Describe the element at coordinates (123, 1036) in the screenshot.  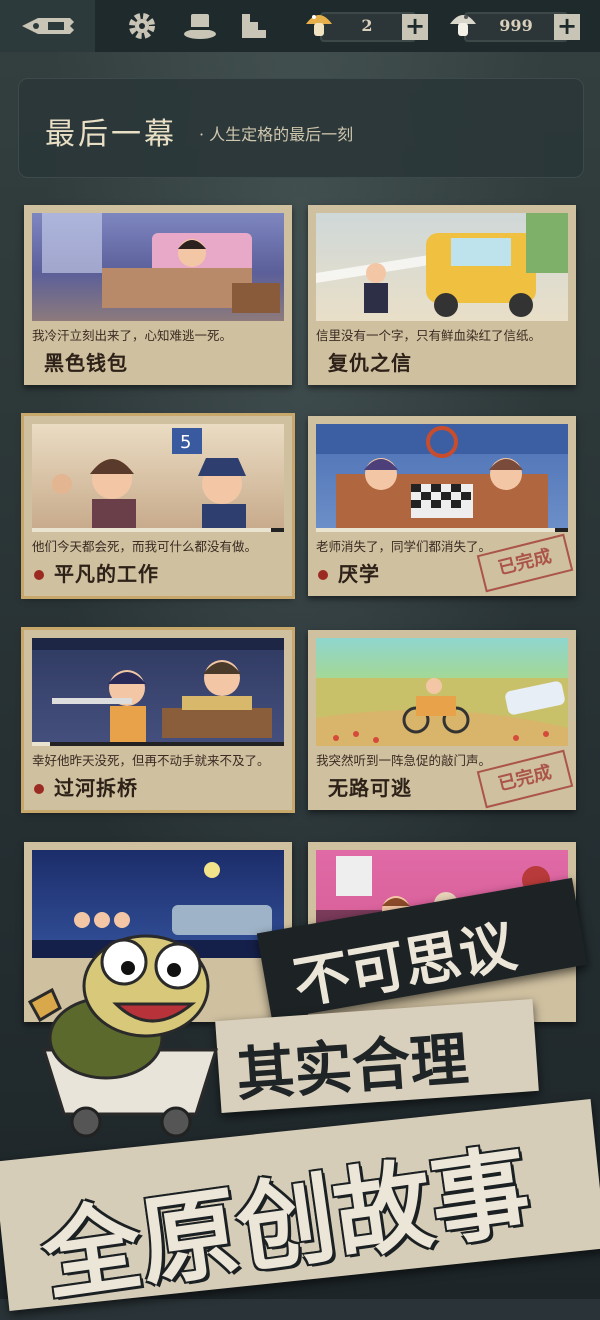
I see `turtle-mascot-icon` at that location.